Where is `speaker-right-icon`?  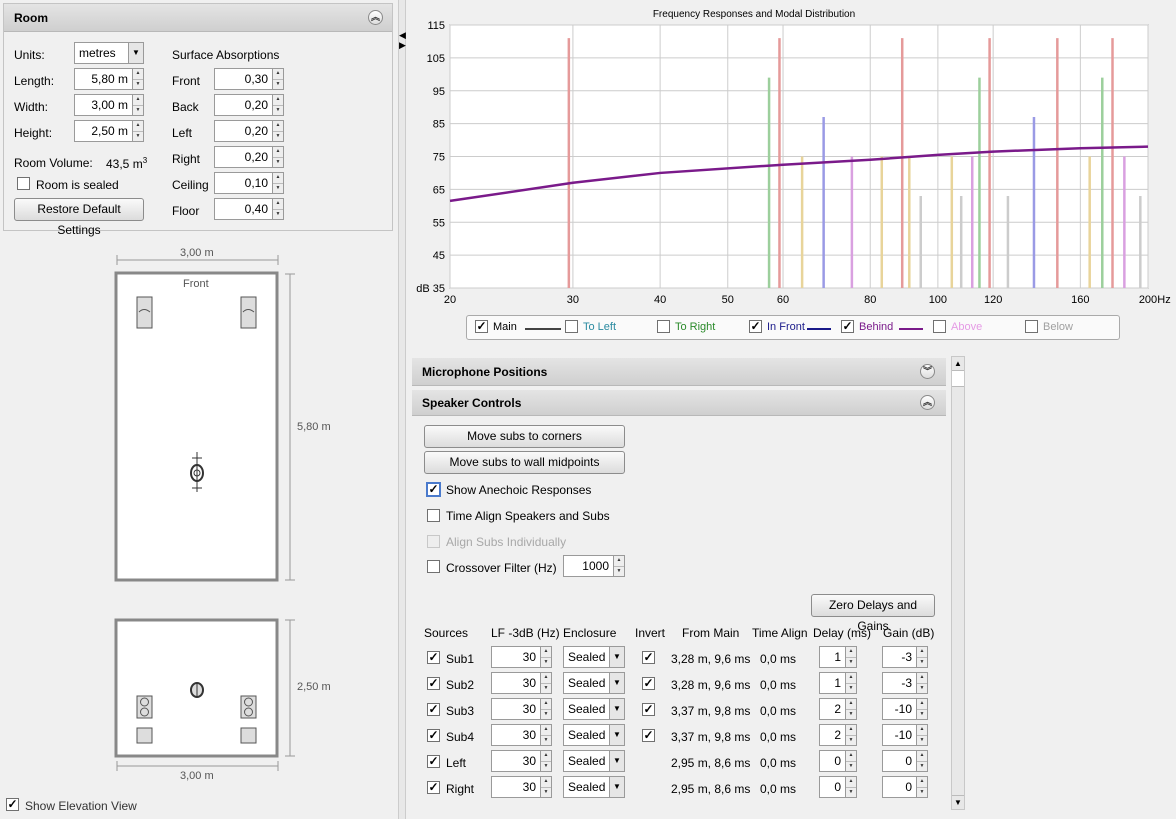
speaker-right-icon is located at coordinates (248, 312).